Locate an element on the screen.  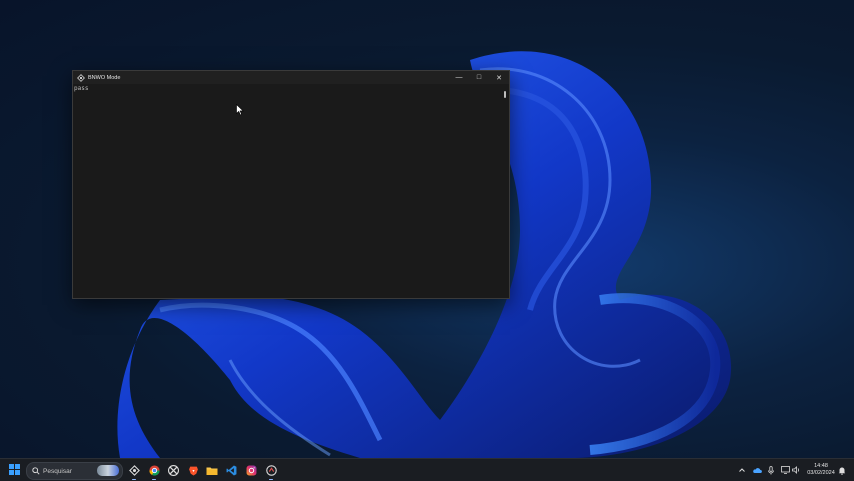
start-button is located at coordinates (14, 469).